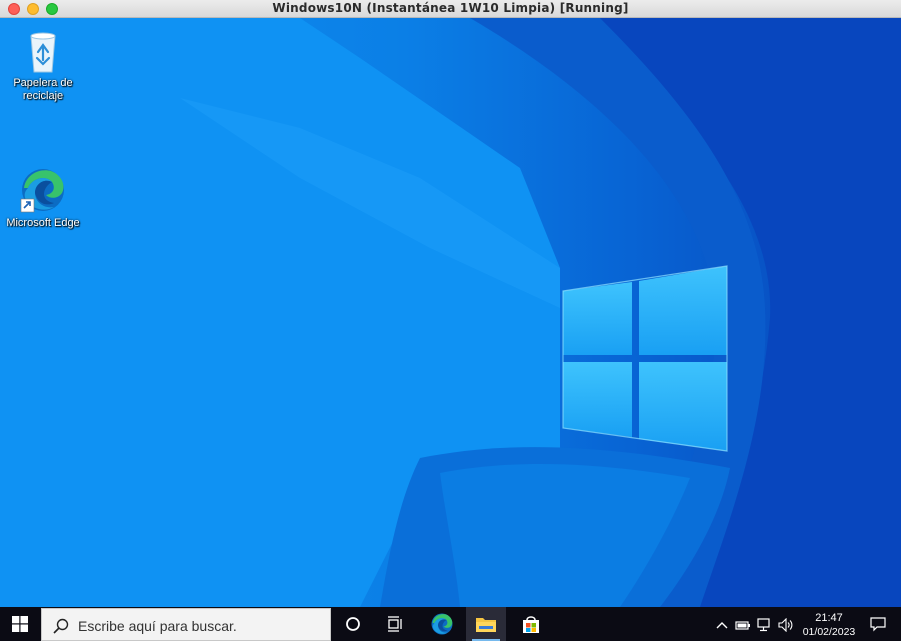 The height and width of the screenshot is (641, 901). I want to click on network-icon, so click(763, 625).